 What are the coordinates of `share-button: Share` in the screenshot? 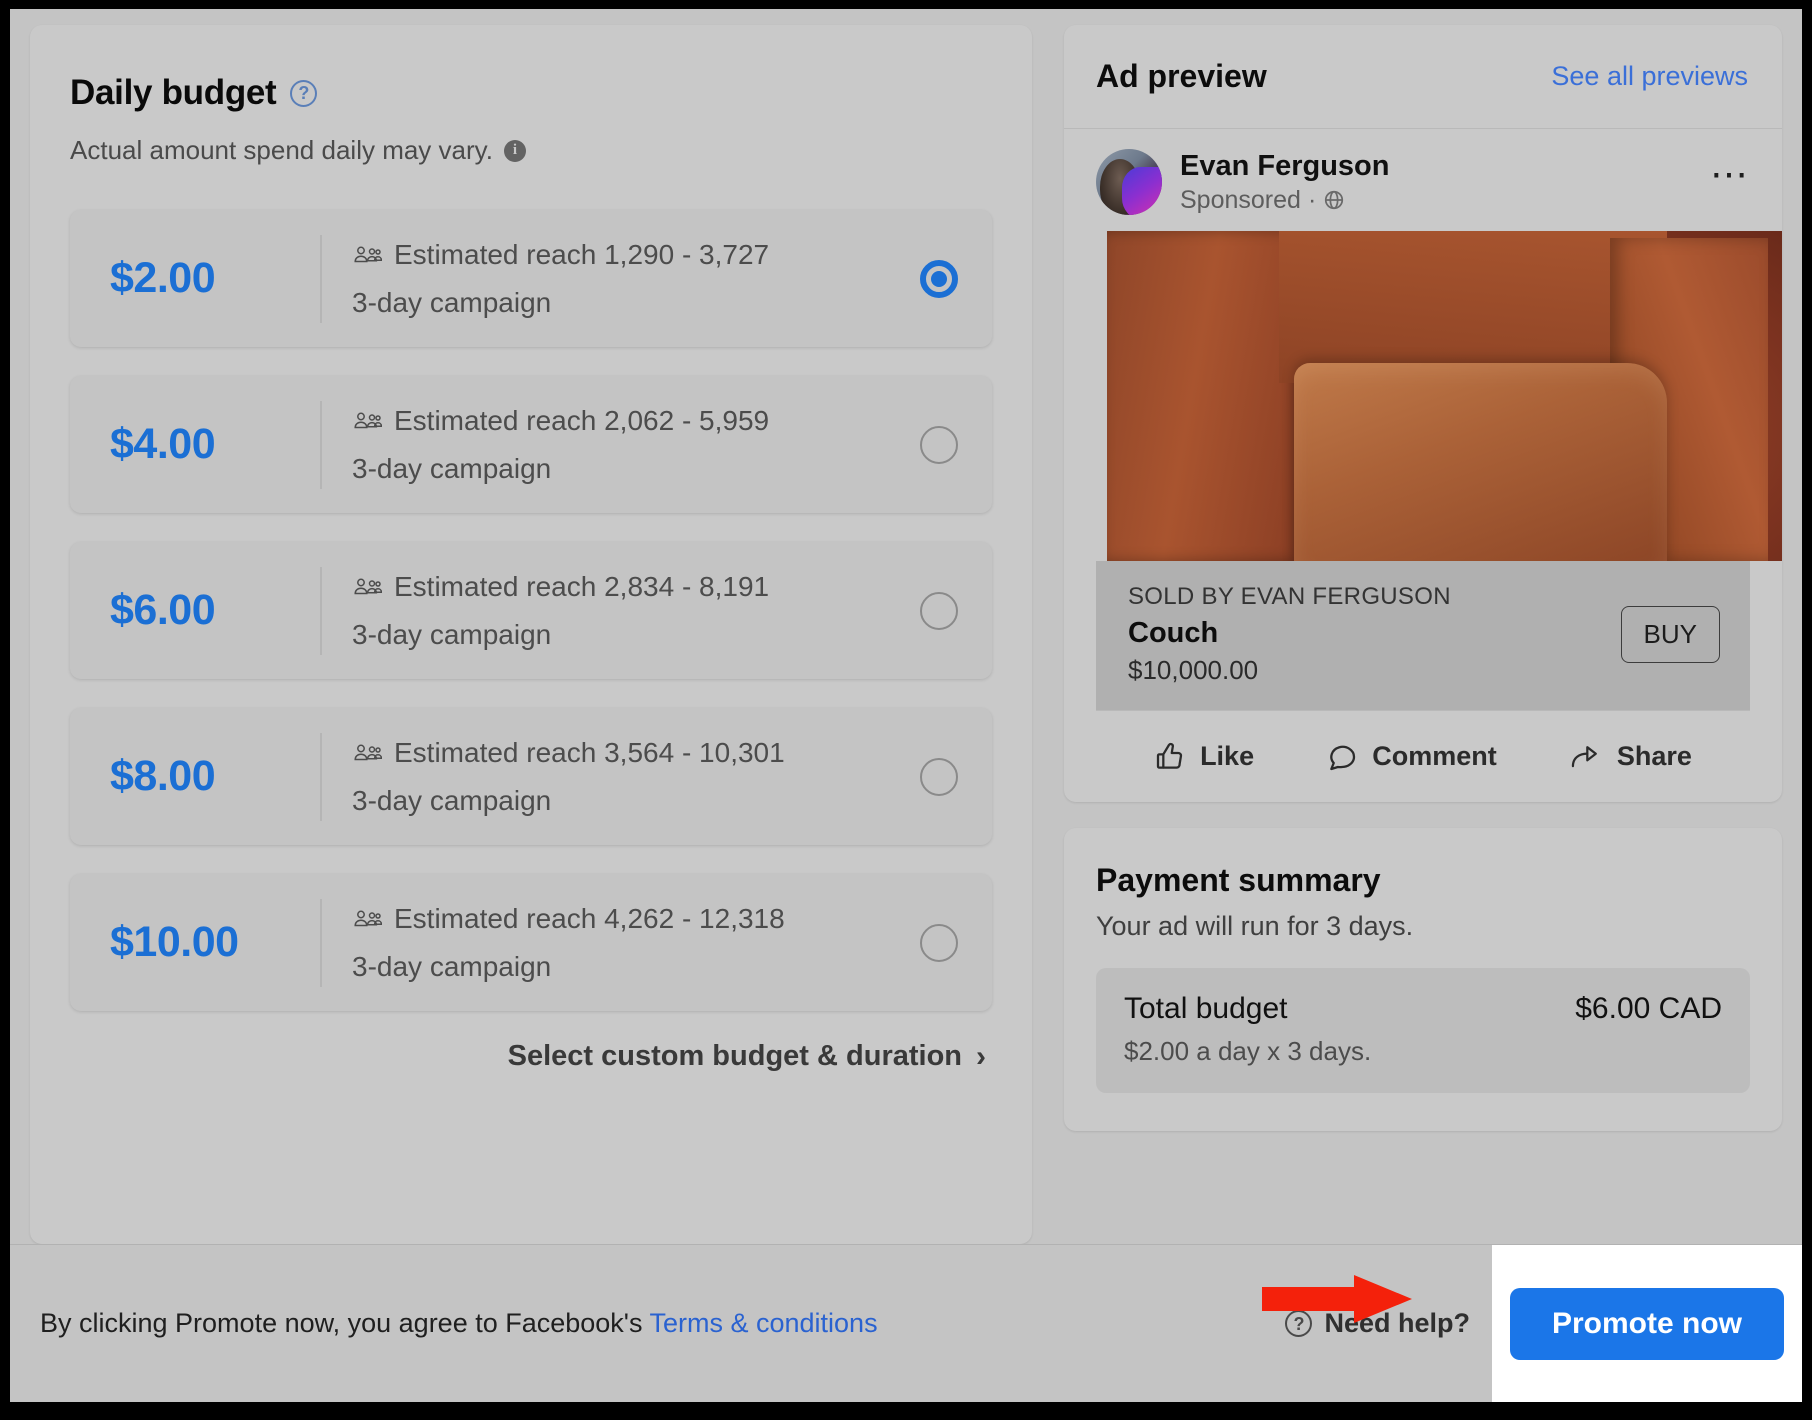 It's located at (1630, 757).